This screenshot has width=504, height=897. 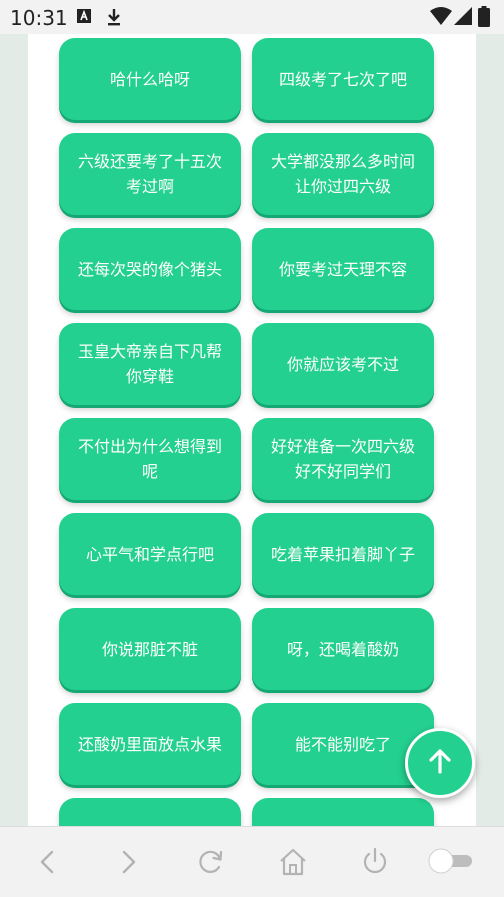 What do you see at coordinates (441, 18) in the screenshot?
I see `wifi-icon` at bounding box center [441, 18].